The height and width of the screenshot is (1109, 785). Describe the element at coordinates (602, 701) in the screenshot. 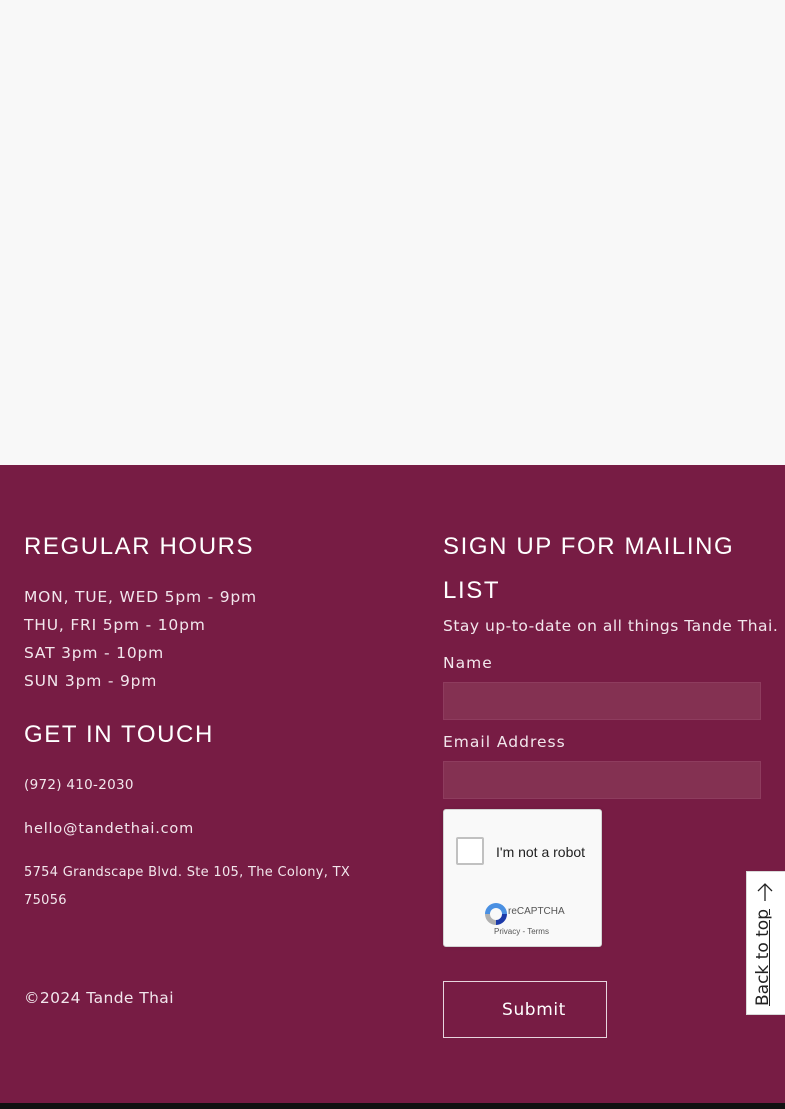

I see `name-input` at that location.